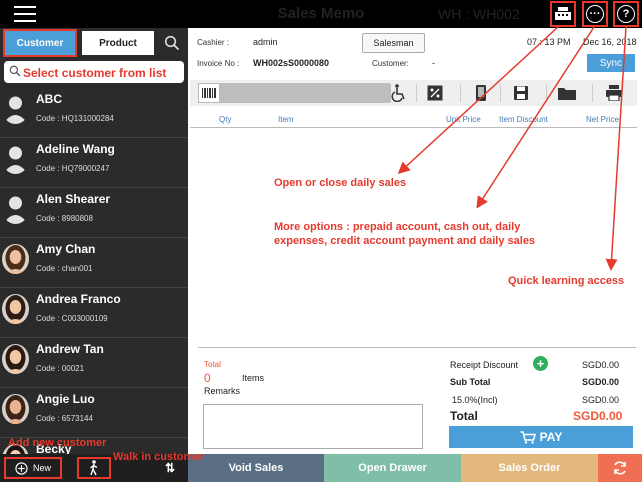  What do you see at coordinates (464, 416) in the screenshot?
I see `grand-total-label: Total` at bounding box center [464, 416].